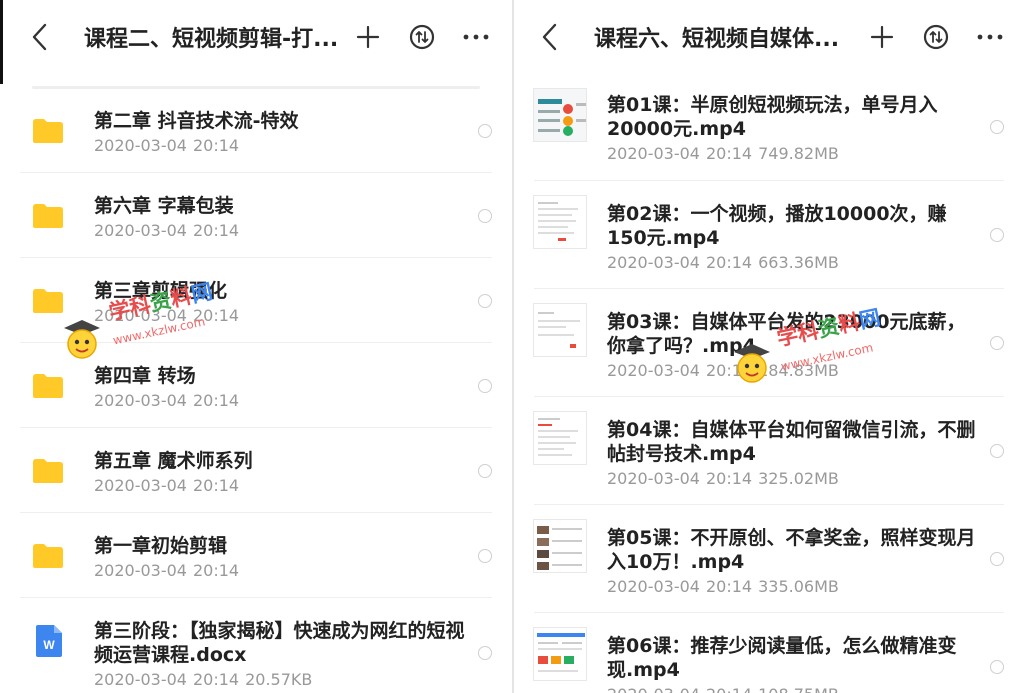 This screenshot has width=1024, height=693. I want to click on window-edge, so click(1, 42).